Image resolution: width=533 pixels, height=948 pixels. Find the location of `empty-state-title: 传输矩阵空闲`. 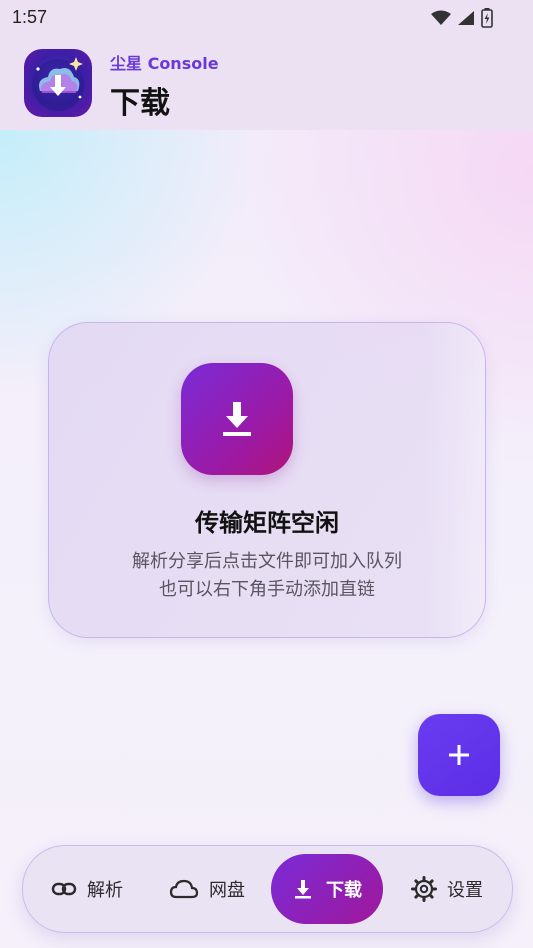

empty-state-title: 传输矩阵空闲 is located at coordinates (267, 523).